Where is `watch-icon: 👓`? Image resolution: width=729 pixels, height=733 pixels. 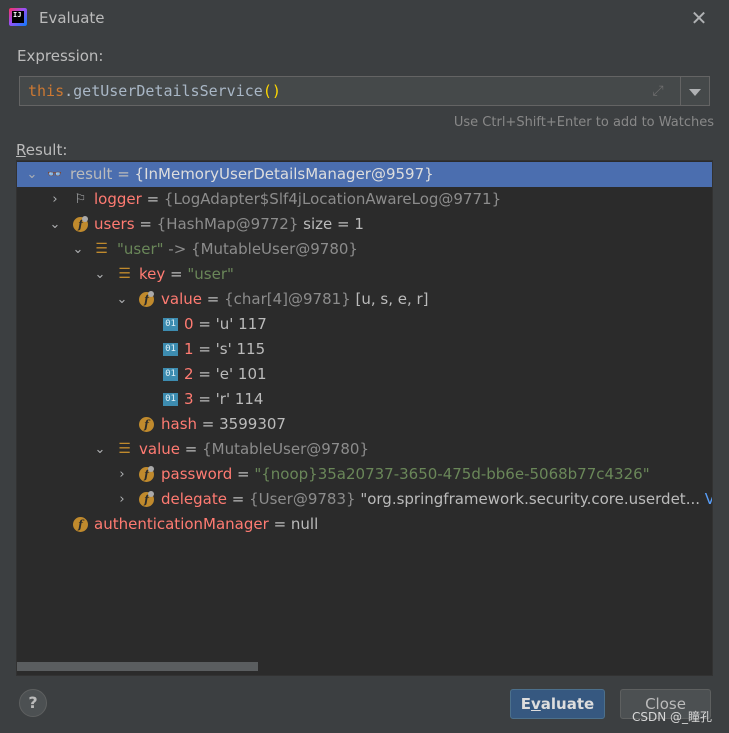 watch-icon: 👓 is located at coordinates (54, 174).